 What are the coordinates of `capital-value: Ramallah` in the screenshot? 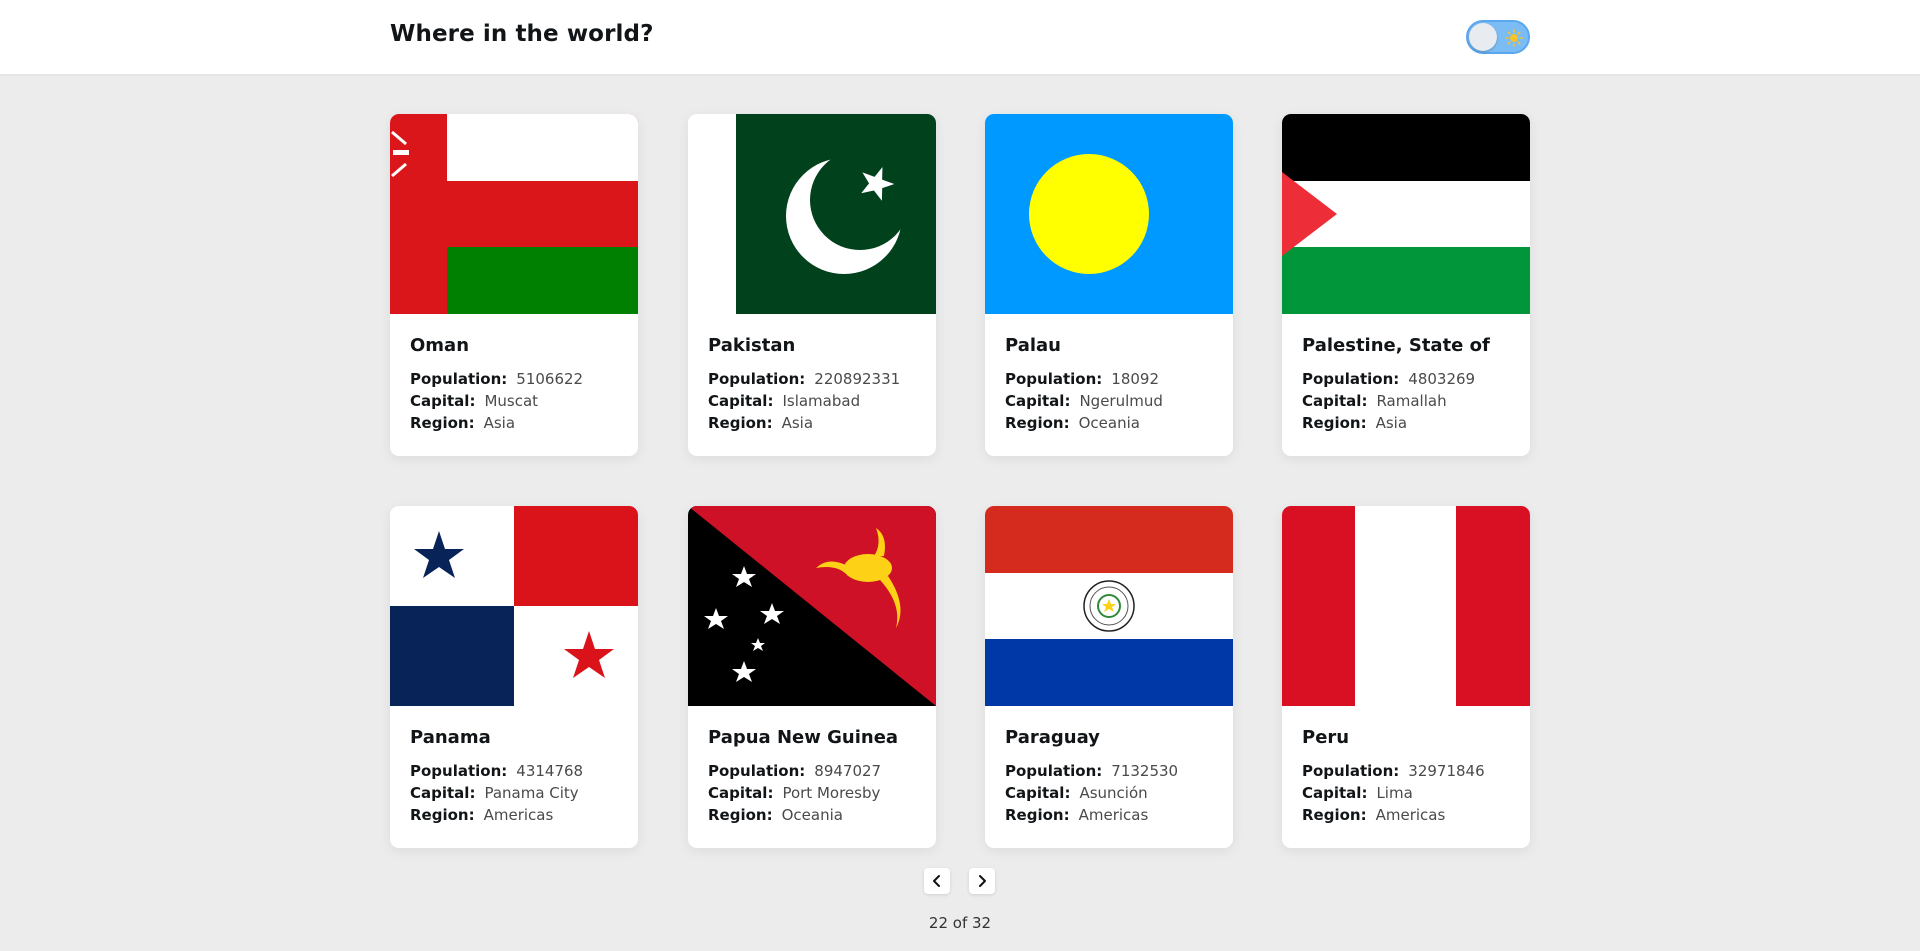 It's located at (1411, 401).